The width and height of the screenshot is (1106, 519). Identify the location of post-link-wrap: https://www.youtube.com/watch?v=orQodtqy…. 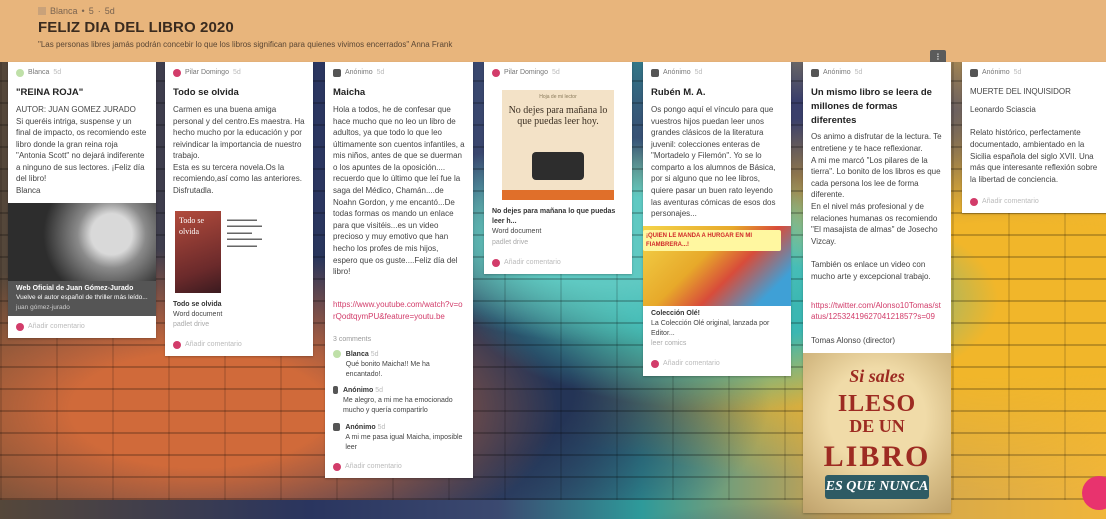
(399, 306).